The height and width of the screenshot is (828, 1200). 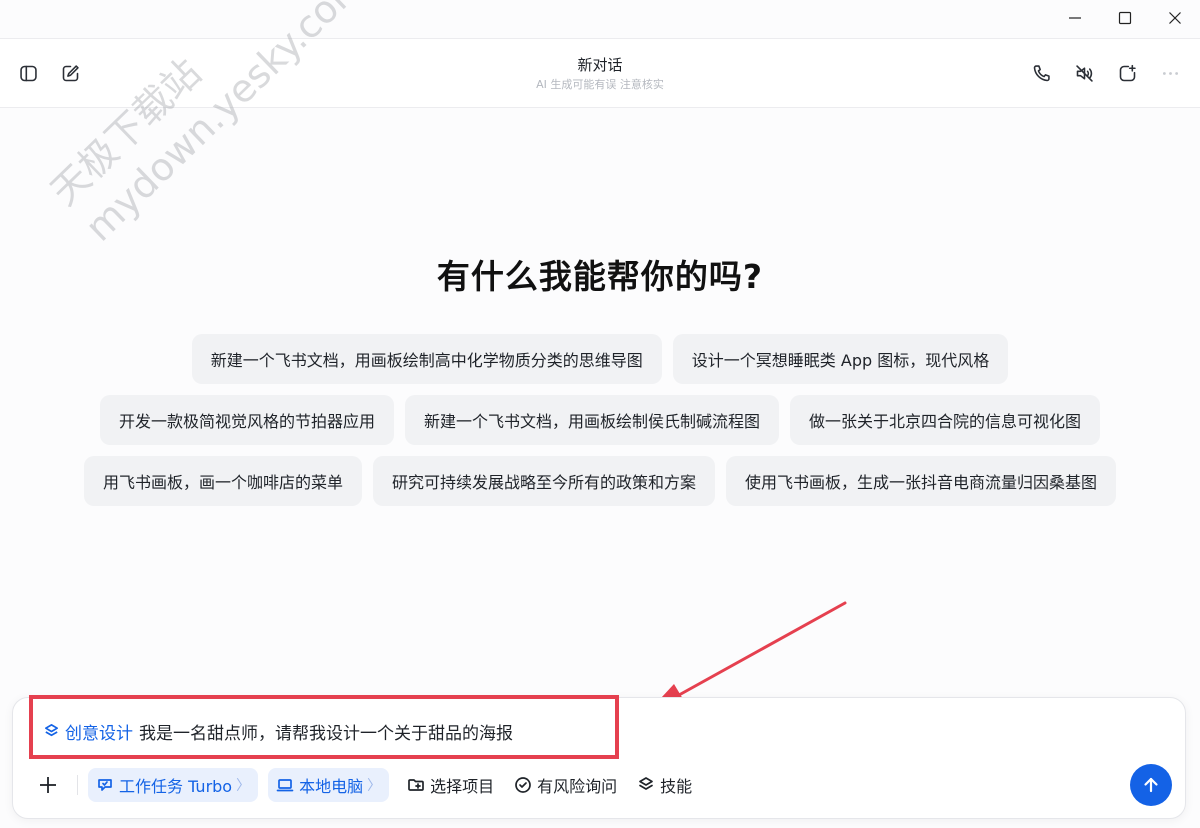 What do you see at coordinates (921, 481) in the screenshot?
I see `suggestion-chip: 使用飞书画板，生成一张抖音电商流量归因桑基图` at bounding box center [921, 481].